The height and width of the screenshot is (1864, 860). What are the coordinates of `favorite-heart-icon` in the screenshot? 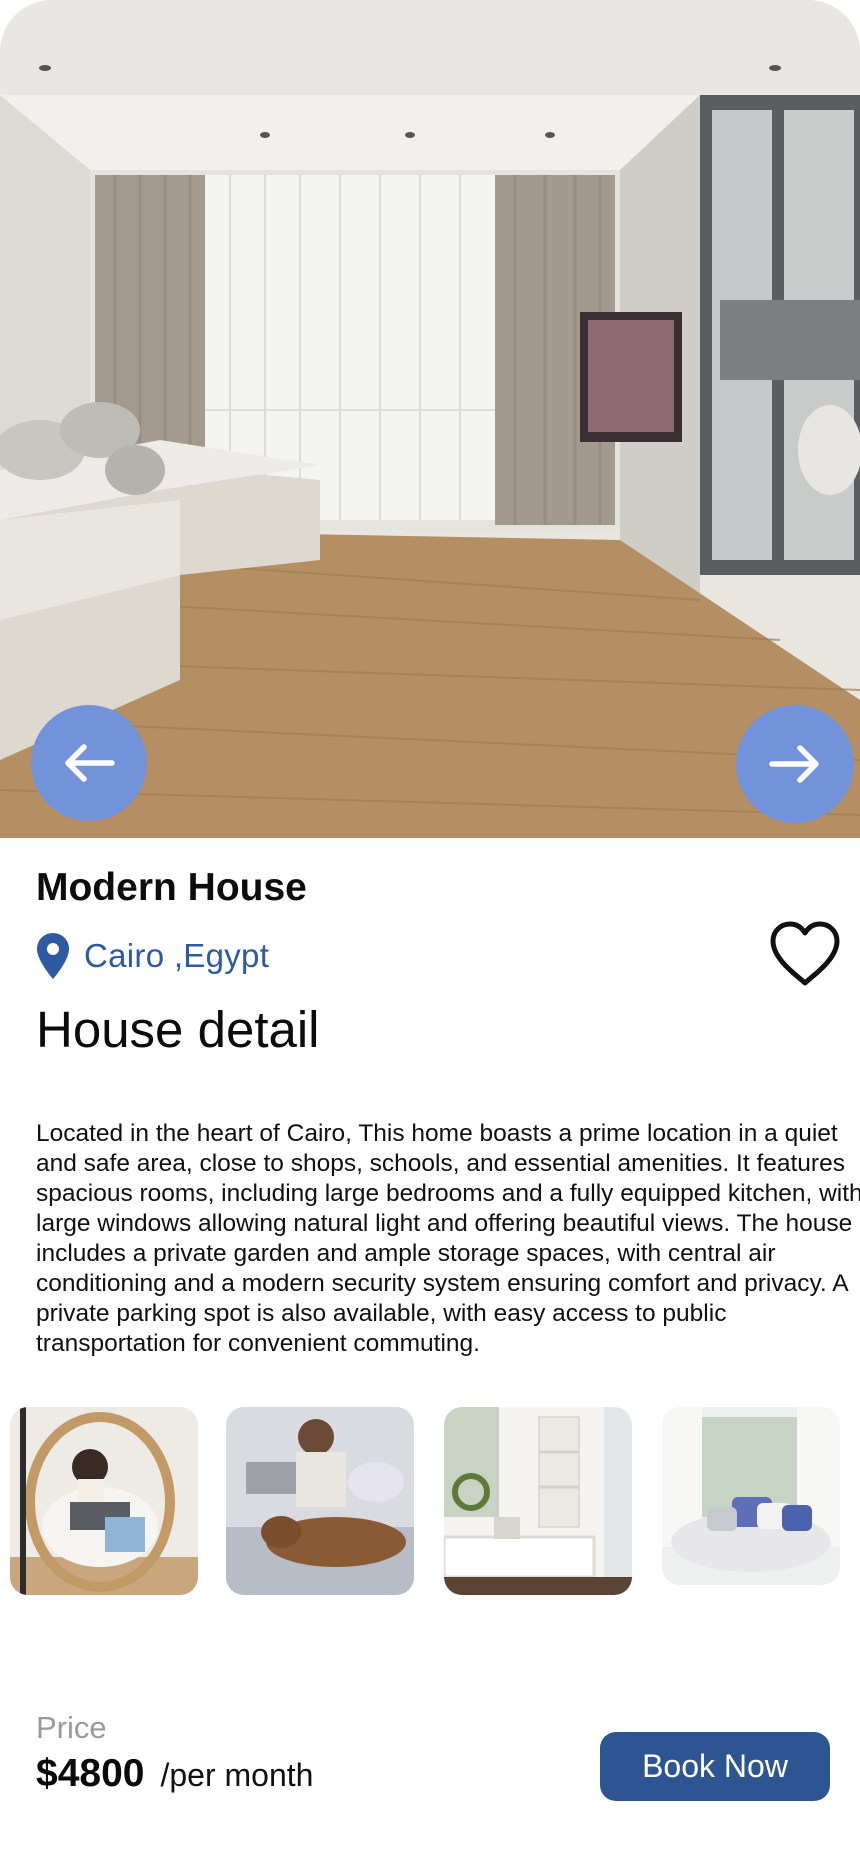 It's located at (805, 954).